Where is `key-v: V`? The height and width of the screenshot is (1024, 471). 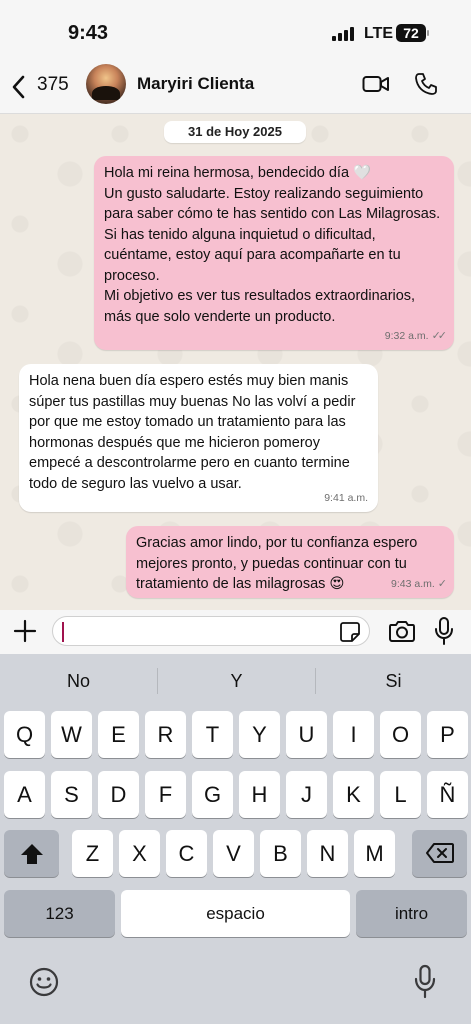 key-v: V is located at coordinates (233, 853).